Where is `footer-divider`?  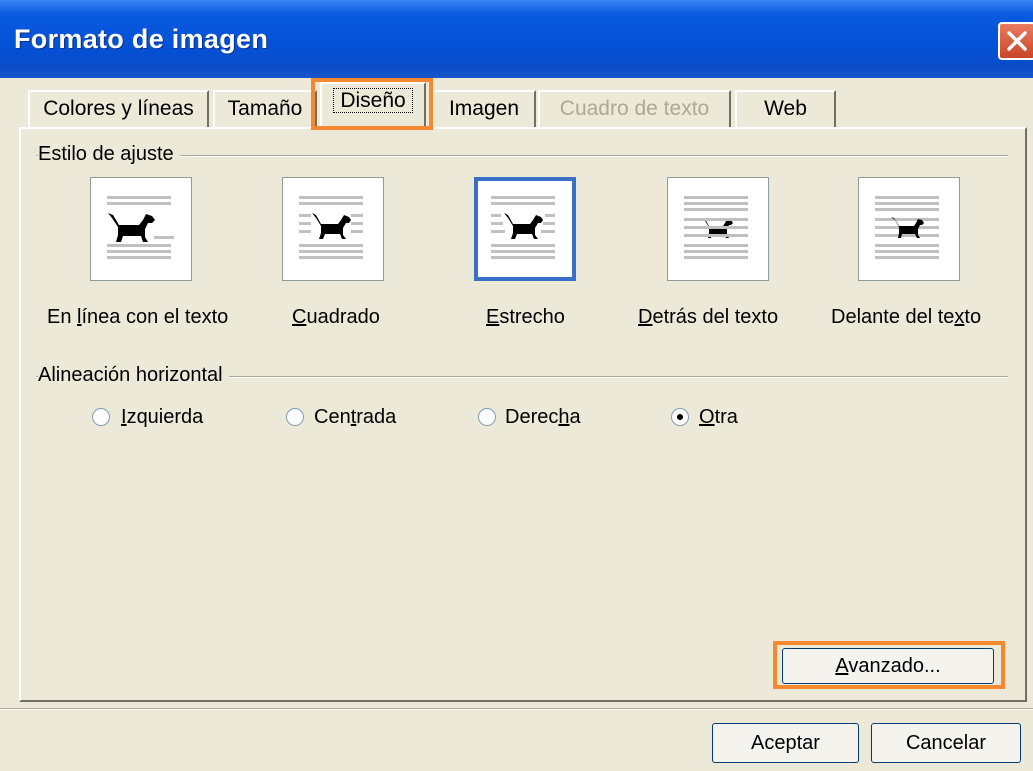 footer-divider is located at coordinates (516, 709).